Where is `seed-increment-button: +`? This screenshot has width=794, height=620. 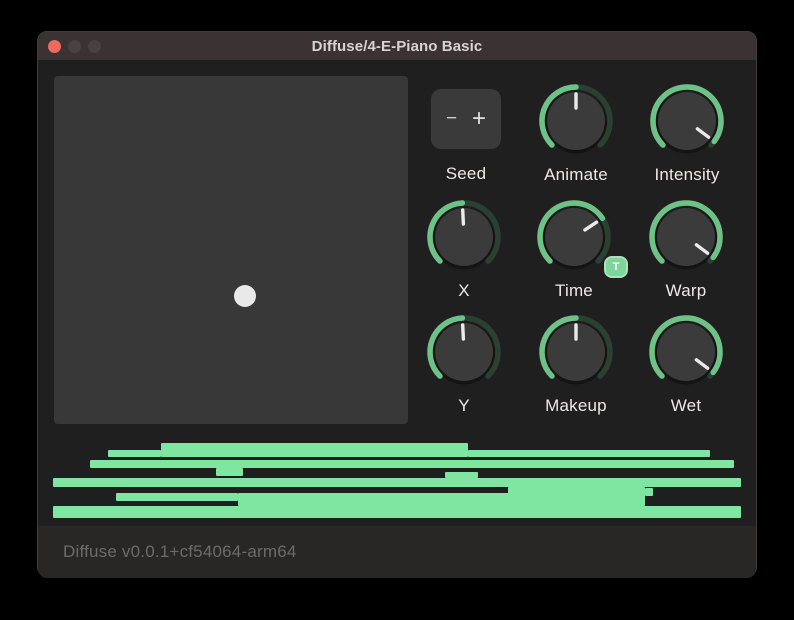 seed-increment-button: + is located at coordinates (479, 119).